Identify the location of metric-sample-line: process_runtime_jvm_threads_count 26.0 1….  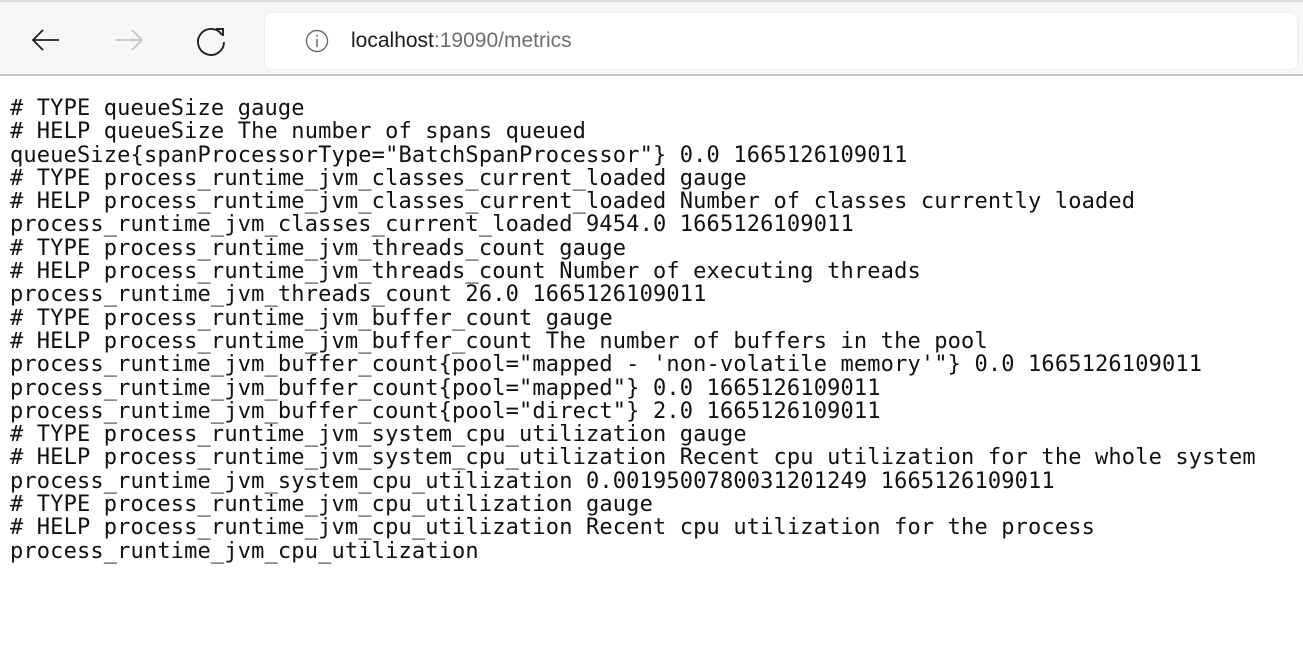
(358, 295).